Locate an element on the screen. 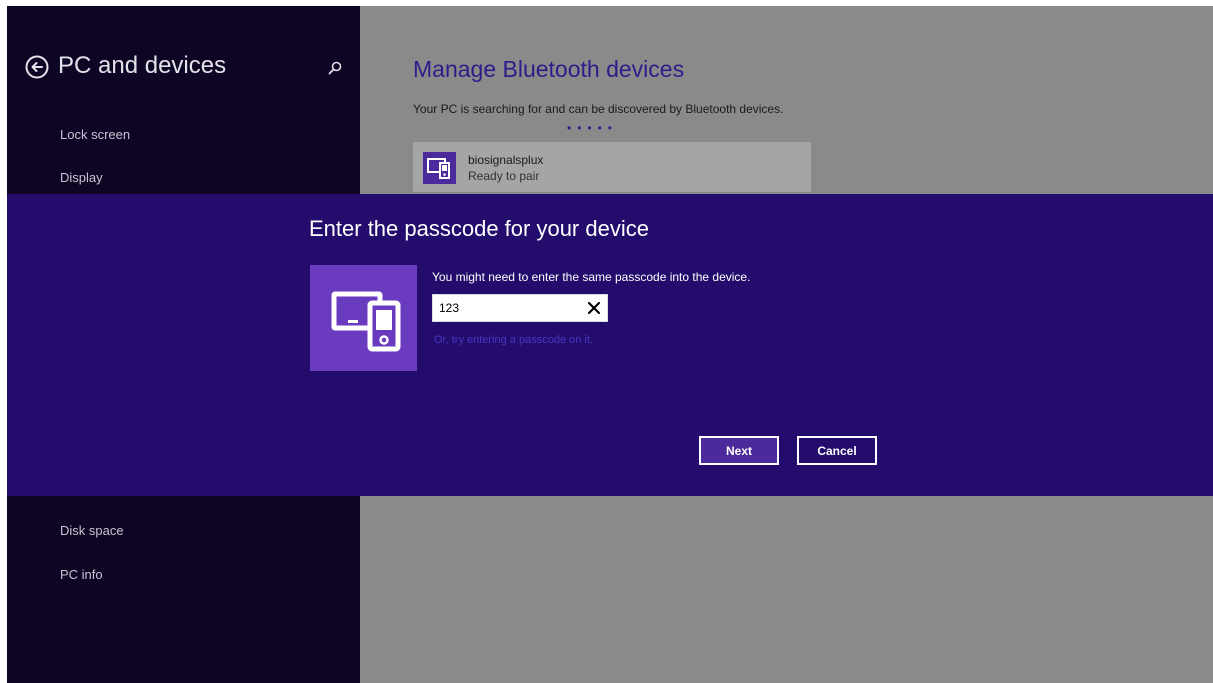 Image resolution: width=1213 pixels, height=683 pixels. progress-dots: ••••• is located at coordinates (593, 128).